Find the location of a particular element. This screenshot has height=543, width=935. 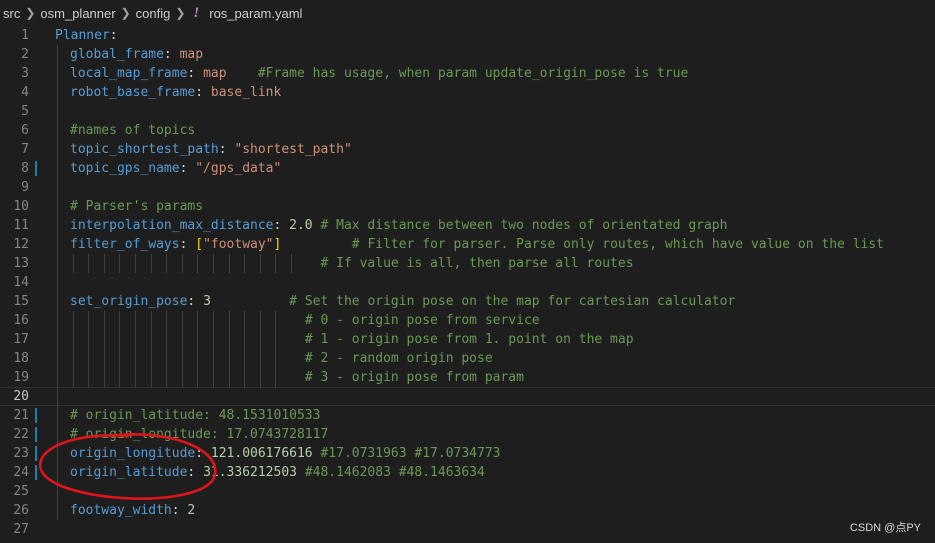

line-number: 17 is located at coordinates (21, 339).